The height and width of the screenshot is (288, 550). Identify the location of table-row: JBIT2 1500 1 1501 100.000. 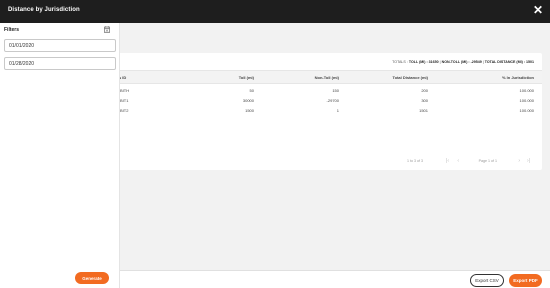
(327, 110).